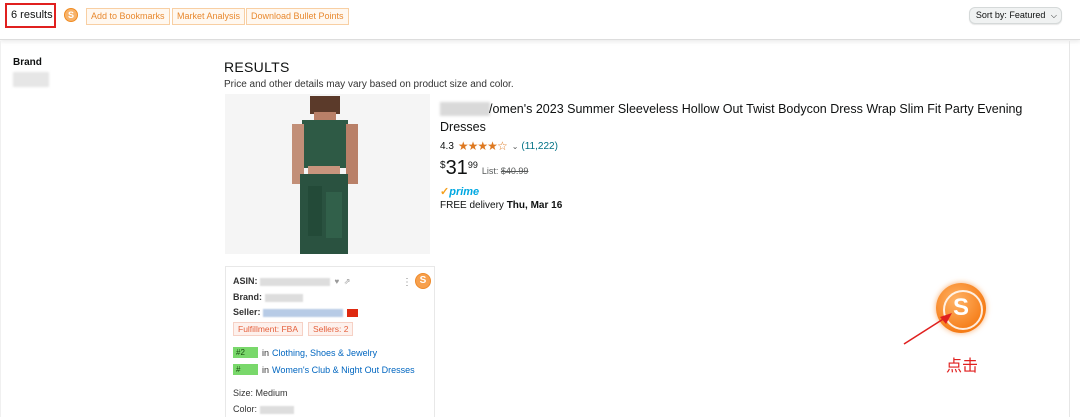  What do you see at coordinates (325, 175) in the screenshot?
I see `dress-photo` at bounding box center [325, 175].